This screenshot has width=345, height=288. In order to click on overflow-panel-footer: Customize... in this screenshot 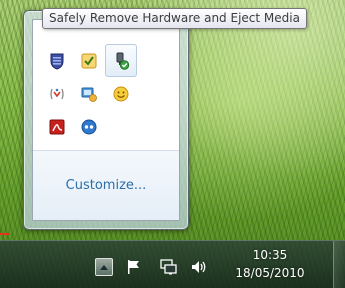, I will do `click(106, 185)`.